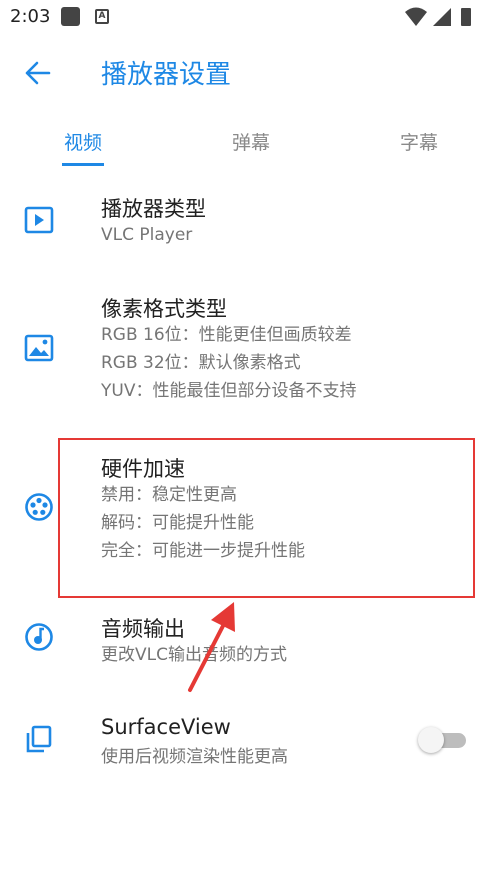 Image resolution: width=503 pixels, height=894 pixels. Describe the element at coordinates (102, 16) in the screenshot. I see `a-badge-icon: A` at that location.